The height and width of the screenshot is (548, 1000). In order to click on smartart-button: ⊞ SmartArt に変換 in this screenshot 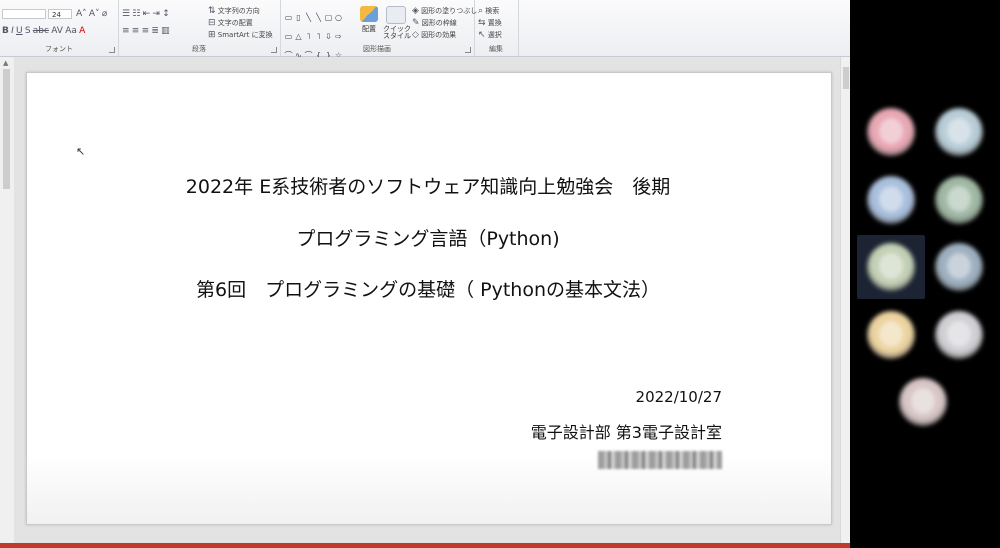, I will do `click(240, 35)`.